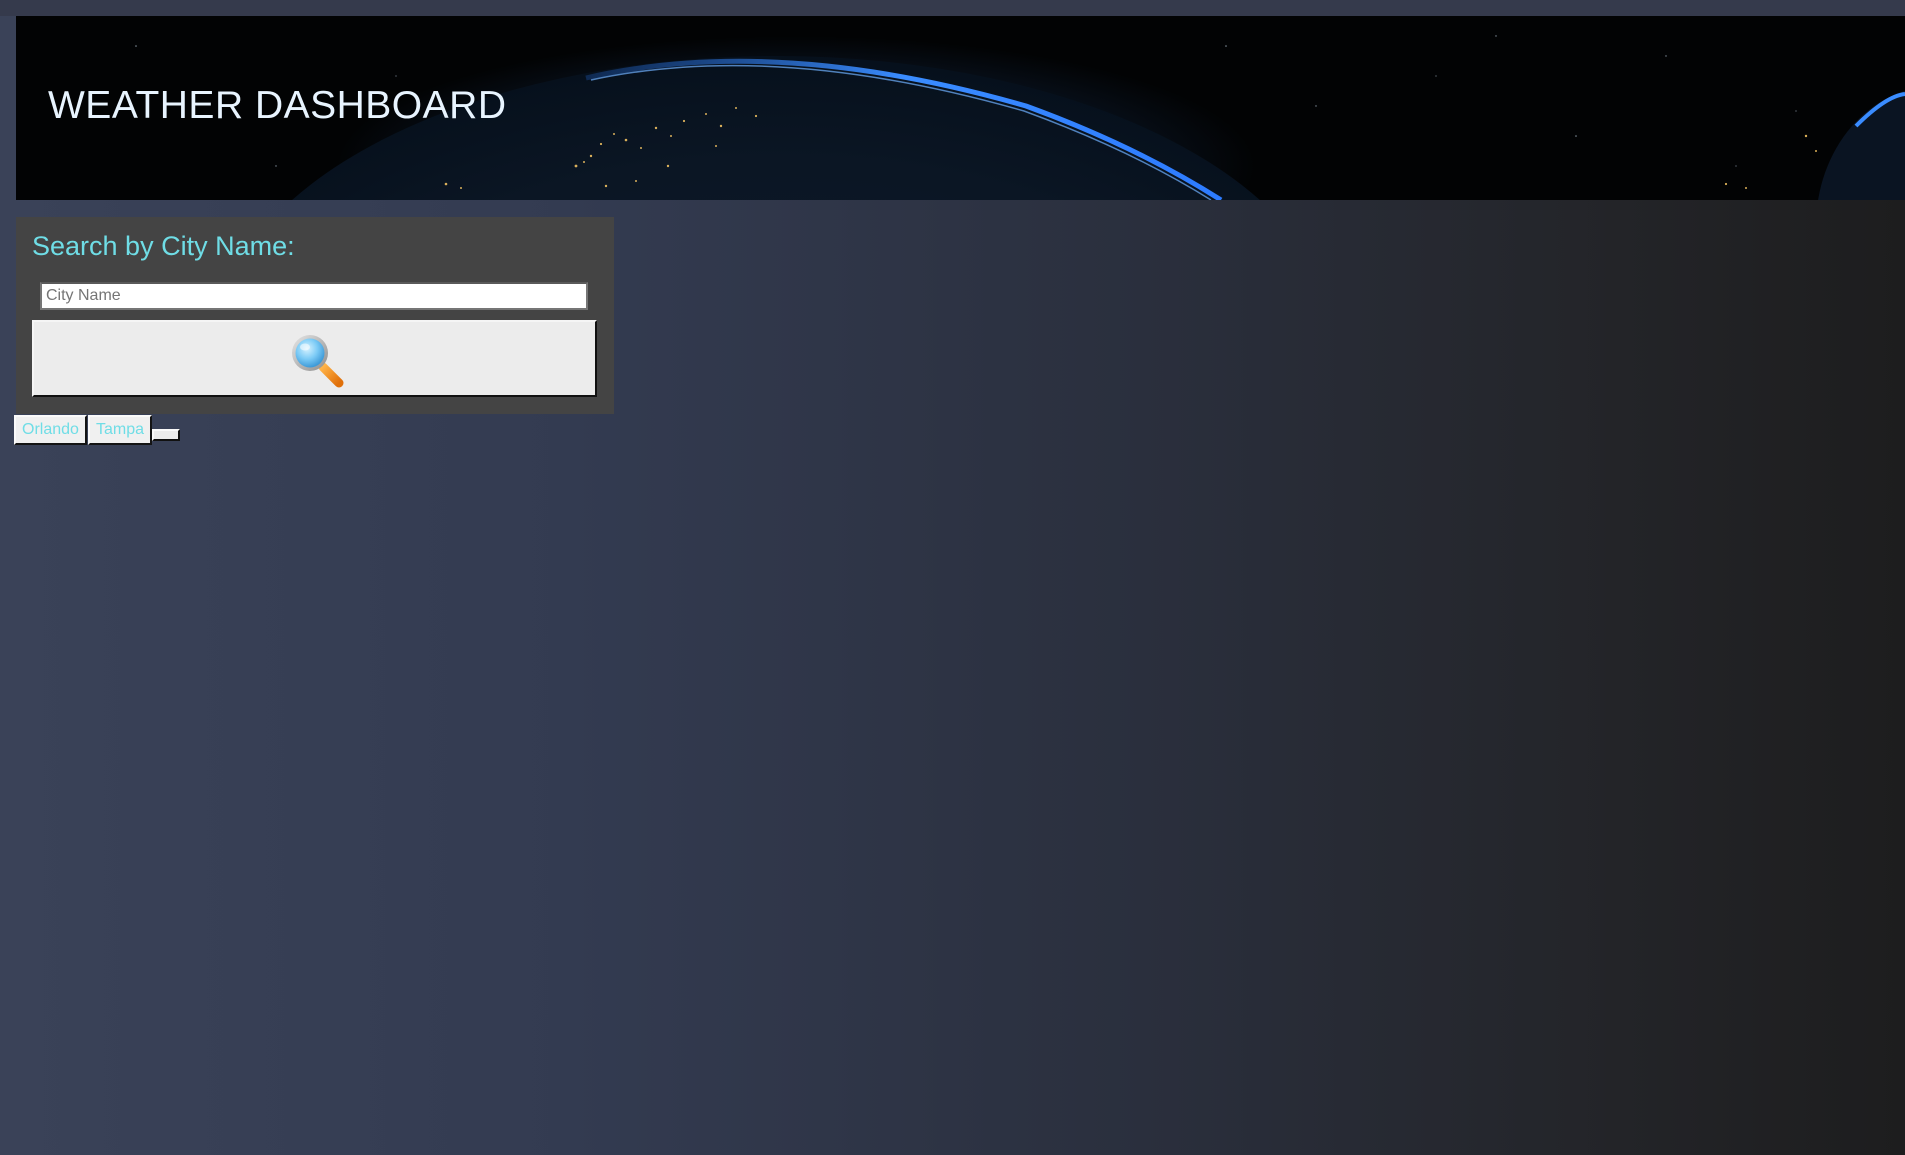 The height and width of the screenshot is (1155, 1905). What do you see at coordinates (318, 361) in the screenshot?
I see `magnifying-glass-icon` at bounding box center [318, 361].